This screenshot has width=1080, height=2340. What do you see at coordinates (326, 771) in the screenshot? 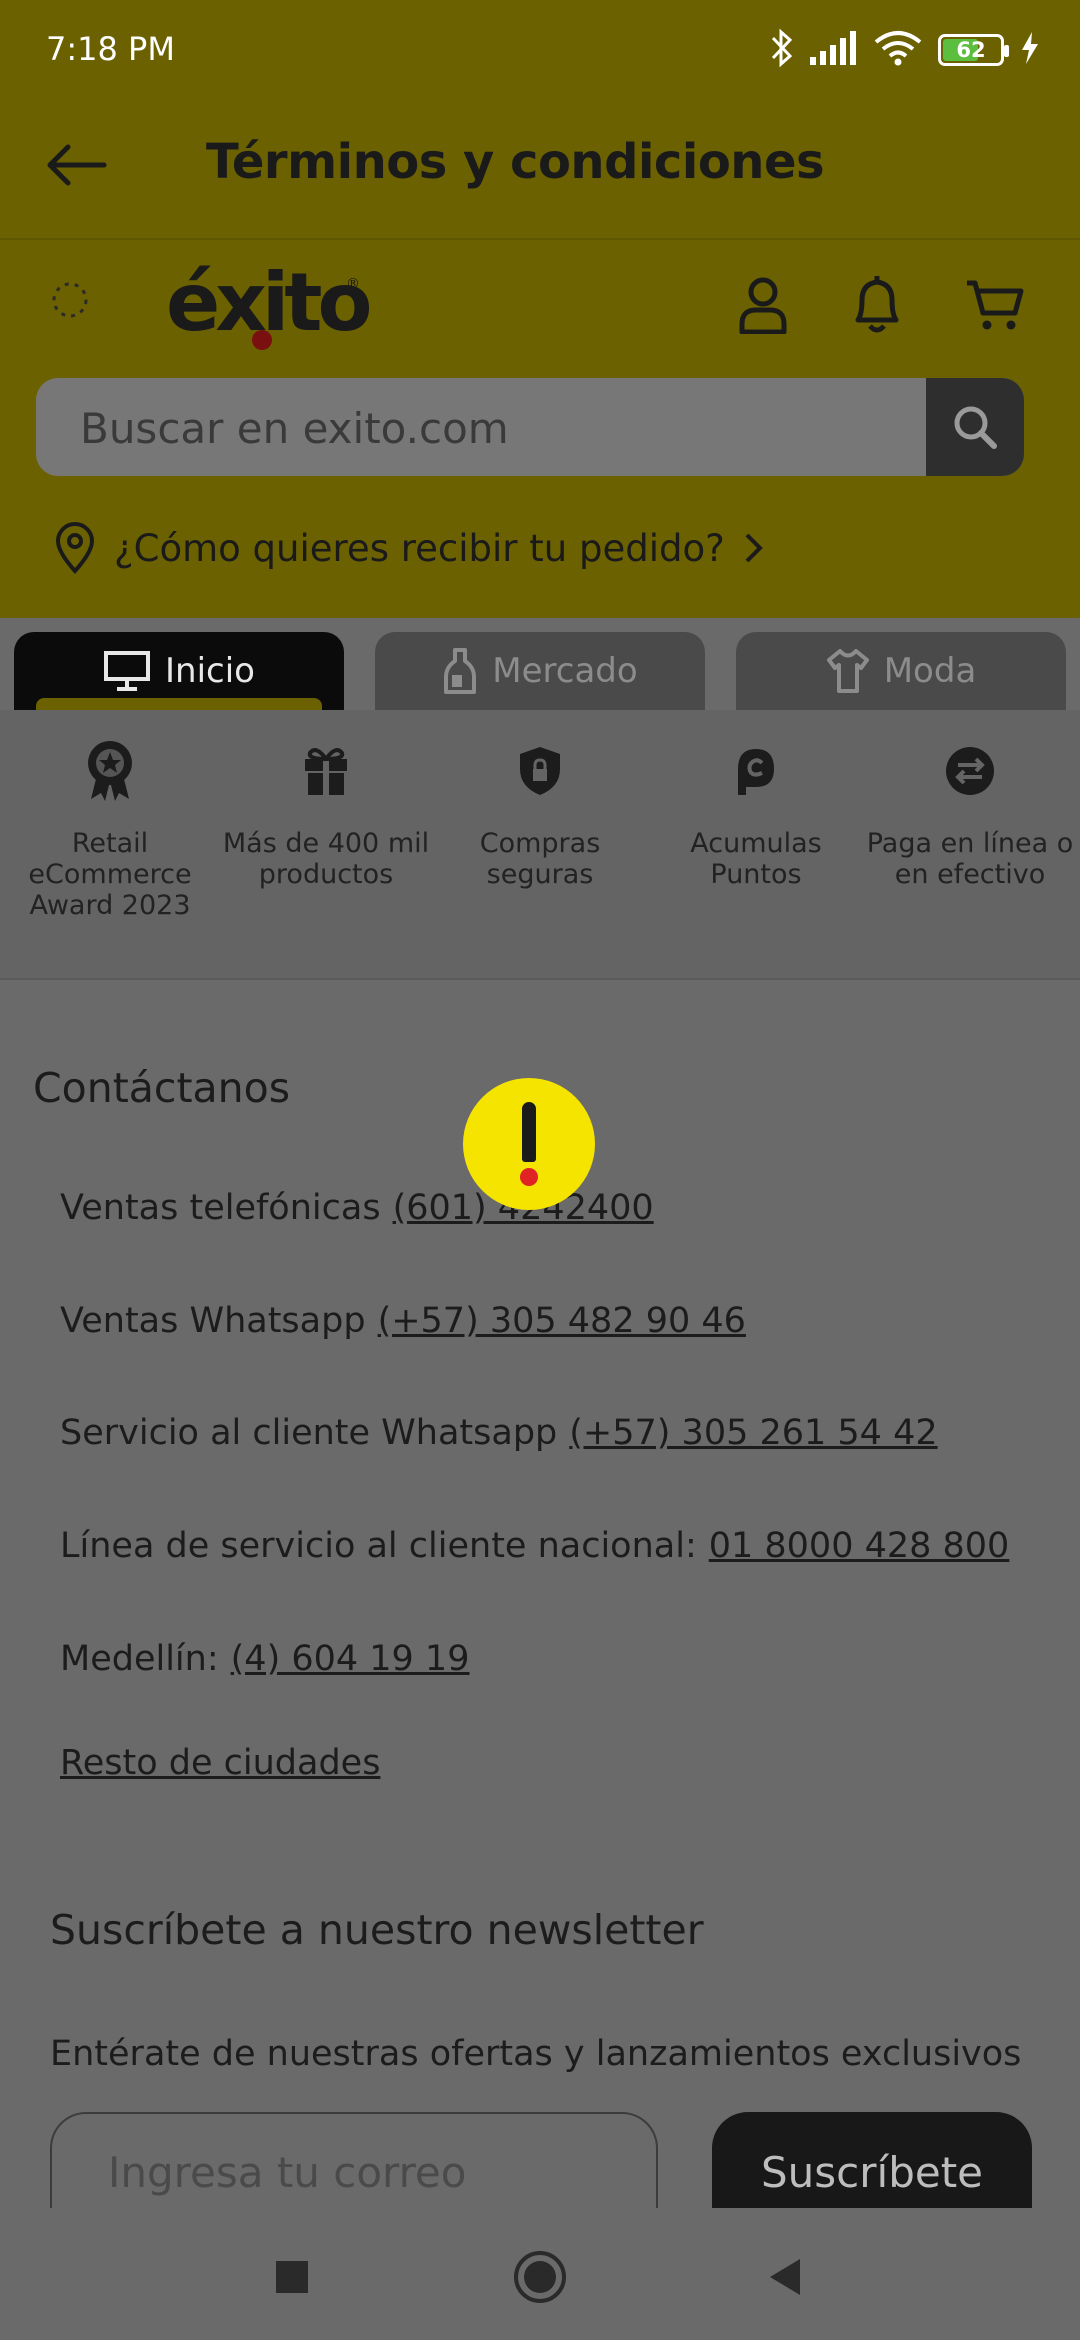
I see `gift-icon` at bounding box center [326, 771].